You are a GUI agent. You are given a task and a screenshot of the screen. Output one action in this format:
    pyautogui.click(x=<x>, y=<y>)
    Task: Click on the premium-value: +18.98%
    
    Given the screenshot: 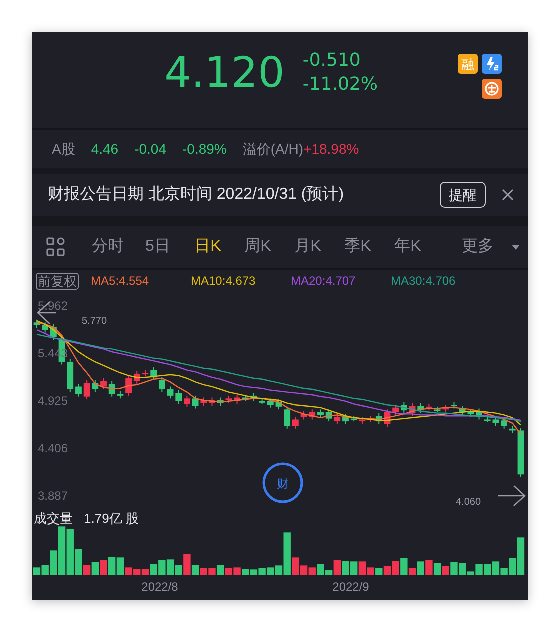 What is the action you would take?
    pyautogui.click(x=332, y=149)
    